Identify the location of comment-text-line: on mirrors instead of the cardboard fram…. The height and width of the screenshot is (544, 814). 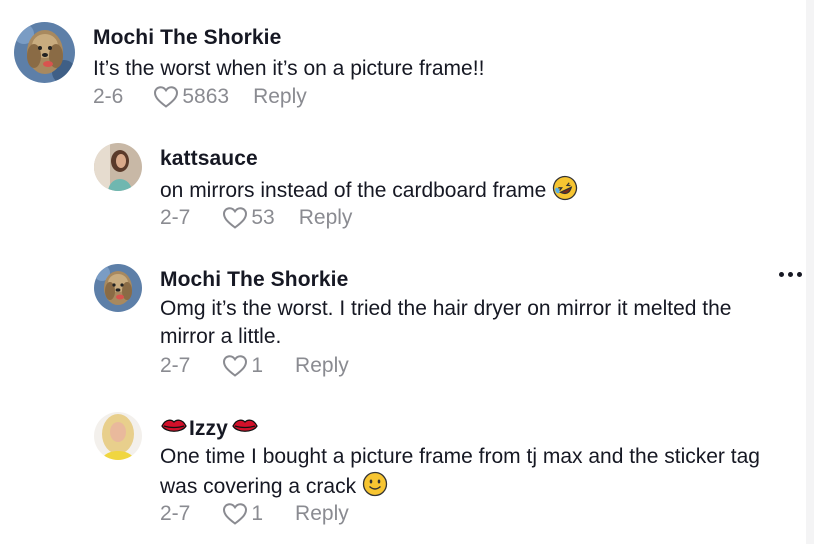
(353, 190).